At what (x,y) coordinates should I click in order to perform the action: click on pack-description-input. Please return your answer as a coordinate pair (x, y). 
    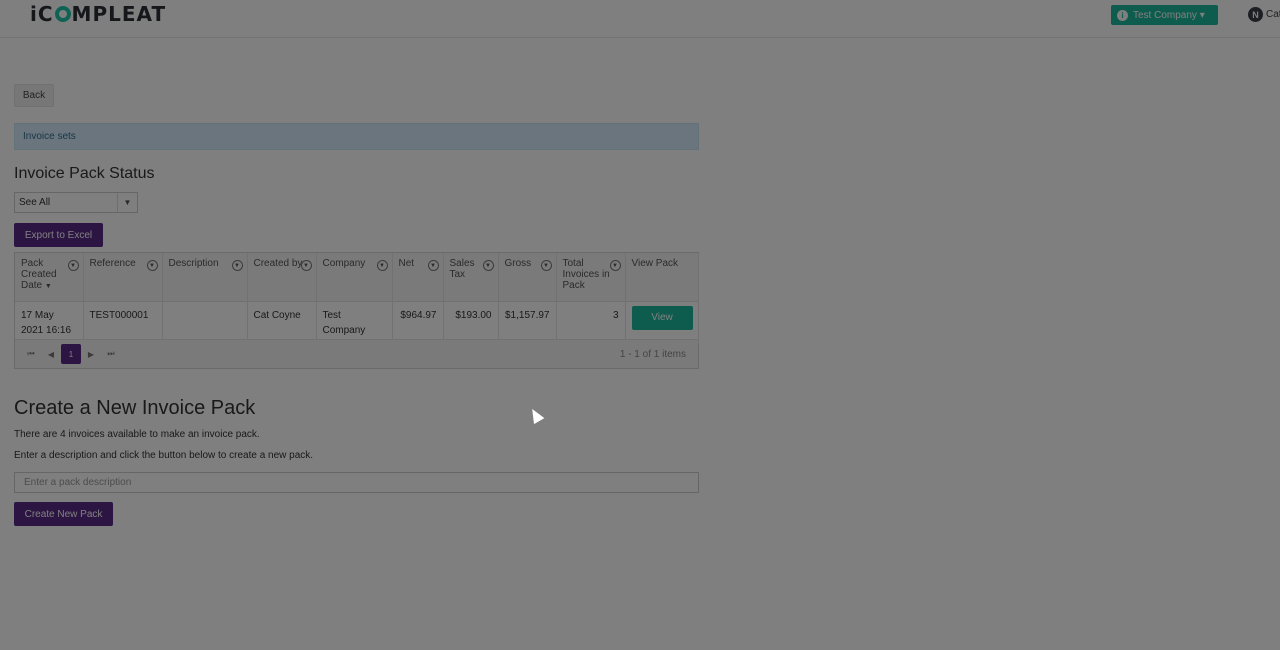
    Looking at the image, I should click on (356, 482).